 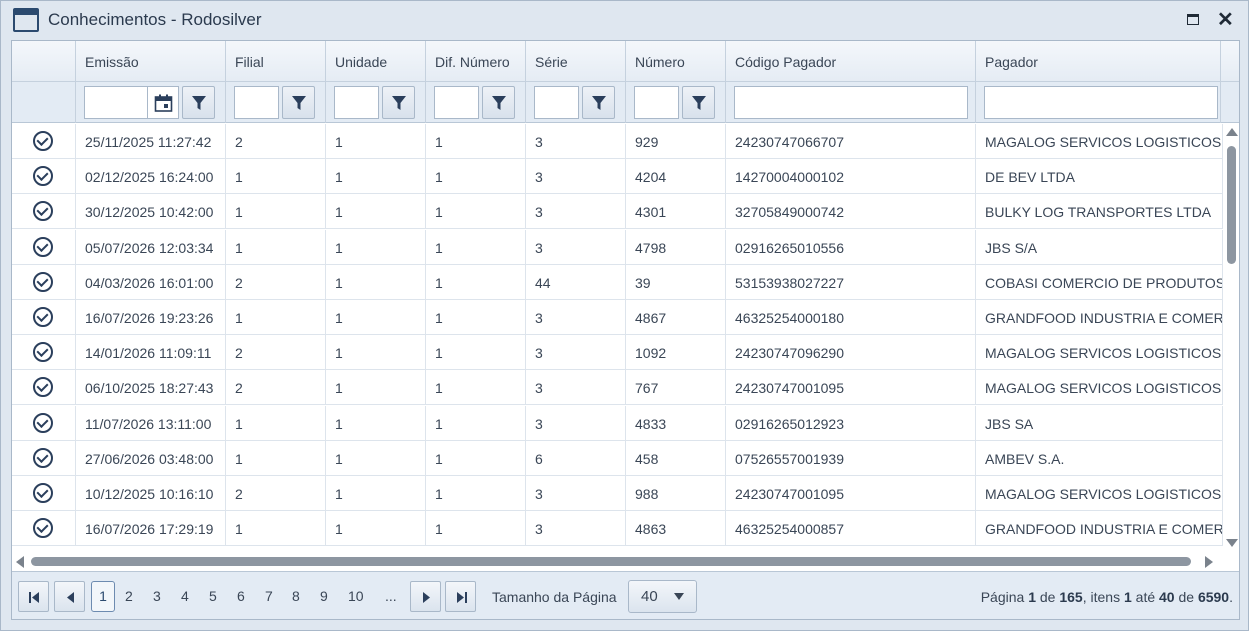 I want to click on page-number-10: 10, so click(x=356, y=596).